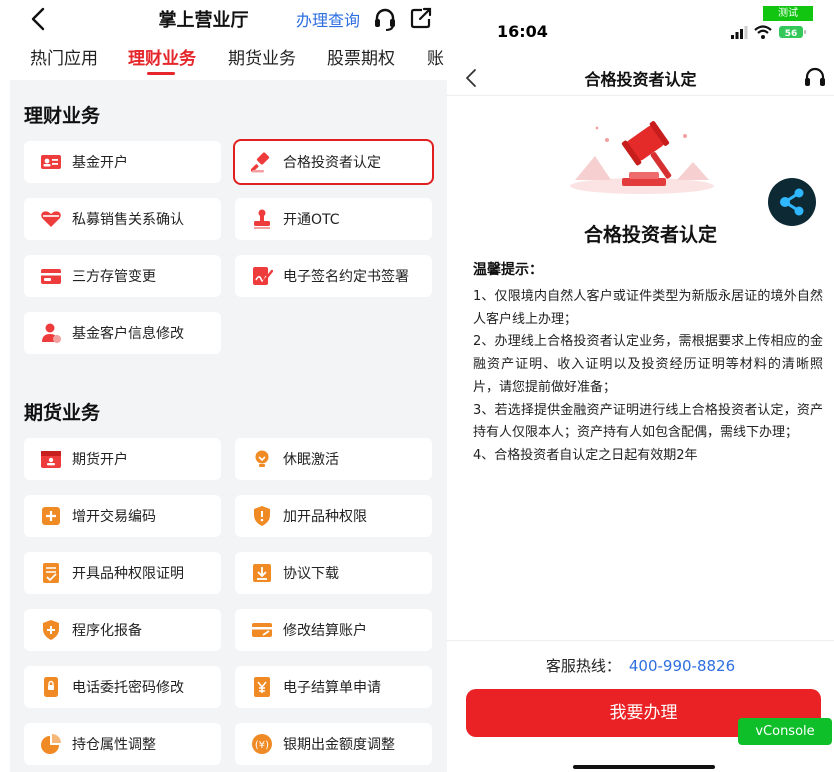  I want to click on hotline: 客服热线： 400-990-8826, so click(640, 665).